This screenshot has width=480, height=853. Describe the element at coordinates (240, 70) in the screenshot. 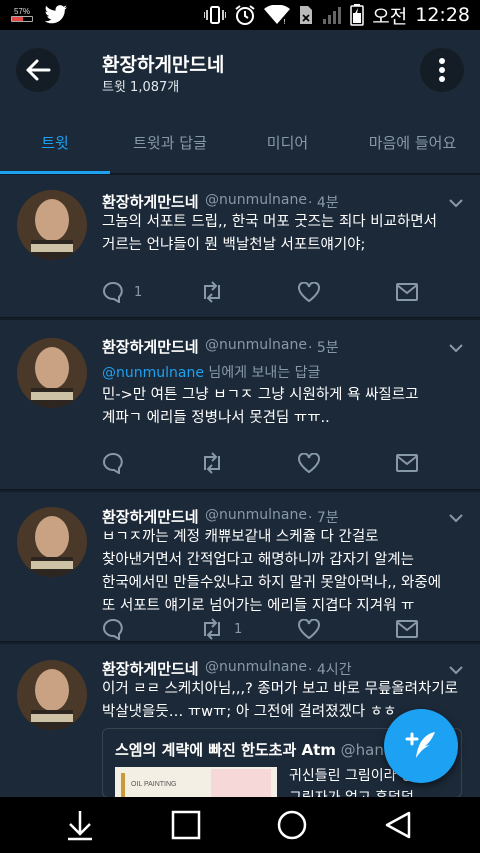

I see `profile-header: 환장하게만드네 트윗 1,087개` at that location.